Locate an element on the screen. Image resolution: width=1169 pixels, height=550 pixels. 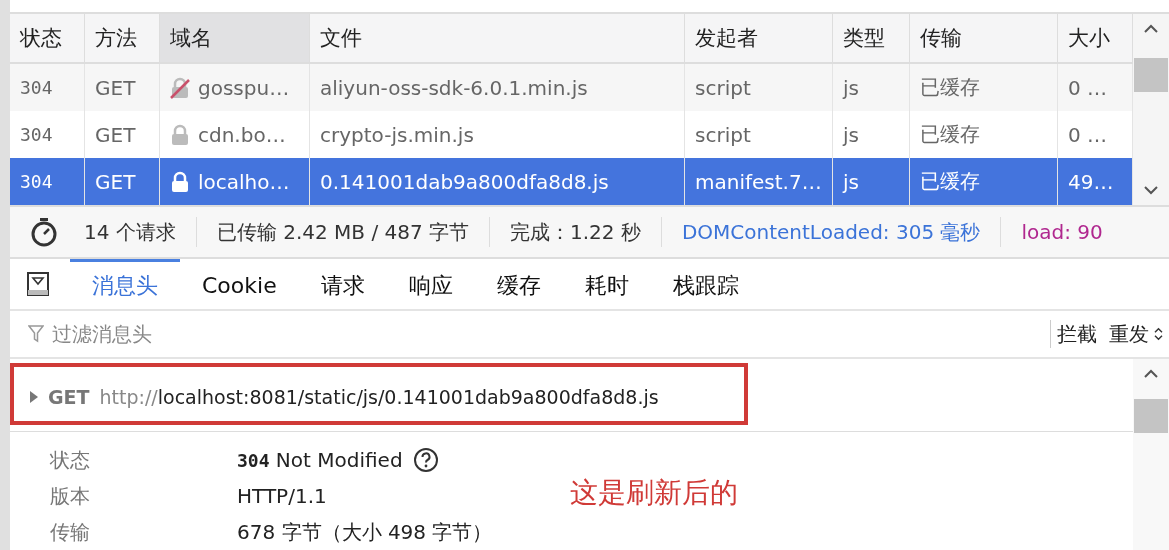
detail-label: 状态 is located at coordinates (70, 460).